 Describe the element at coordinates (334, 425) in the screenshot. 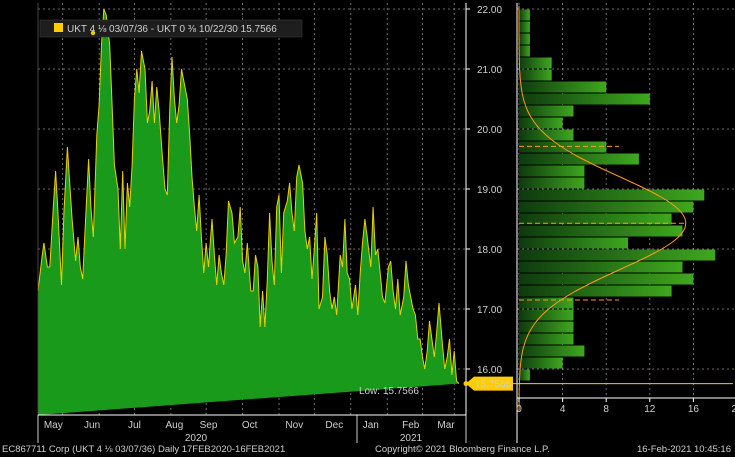

I see `x-tick-label: Dec` at that location.